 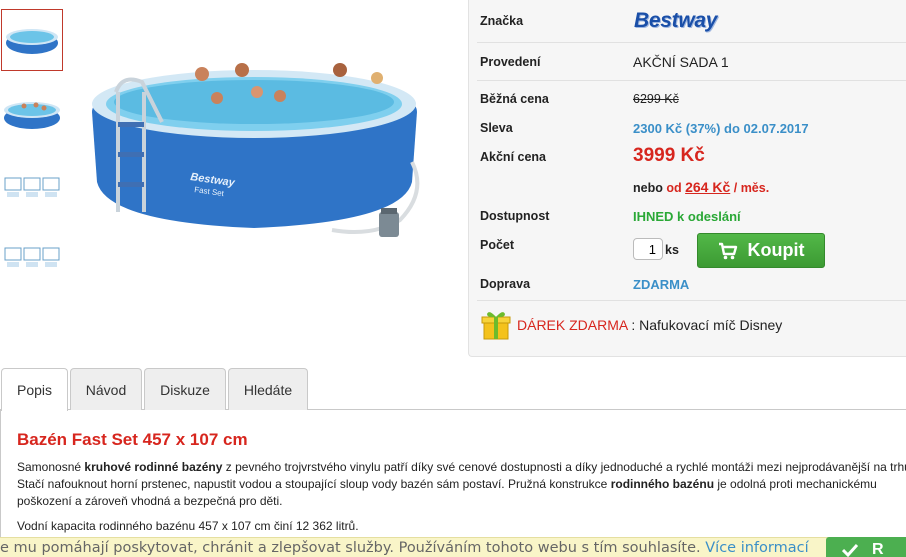 What do you see at coordinates (866, 547) in the screenshot?
I see `cookie-accept-button: R` at bounding box center [866, 547].